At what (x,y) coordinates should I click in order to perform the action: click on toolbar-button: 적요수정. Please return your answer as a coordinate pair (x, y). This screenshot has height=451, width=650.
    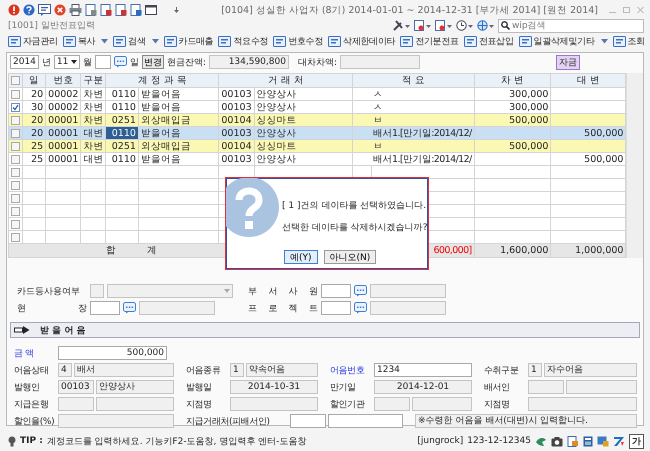
    Looking at the image, I should click on (243, 41).